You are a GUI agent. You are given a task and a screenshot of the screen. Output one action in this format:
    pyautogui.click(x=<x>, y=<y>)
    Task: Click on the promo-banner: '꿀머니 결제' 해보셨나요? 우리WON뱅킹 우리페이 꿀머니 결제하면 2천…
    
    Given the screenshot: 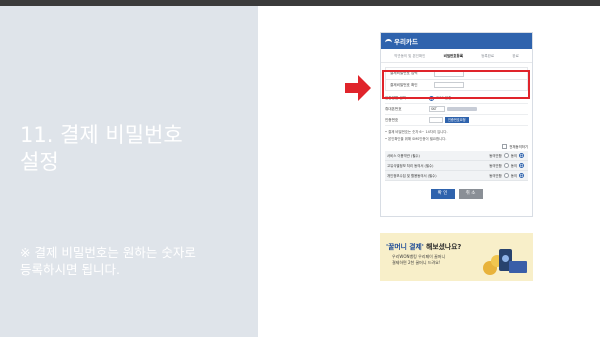 What is the action you would take?
    pyautogui.click(x=456, y=257)
    